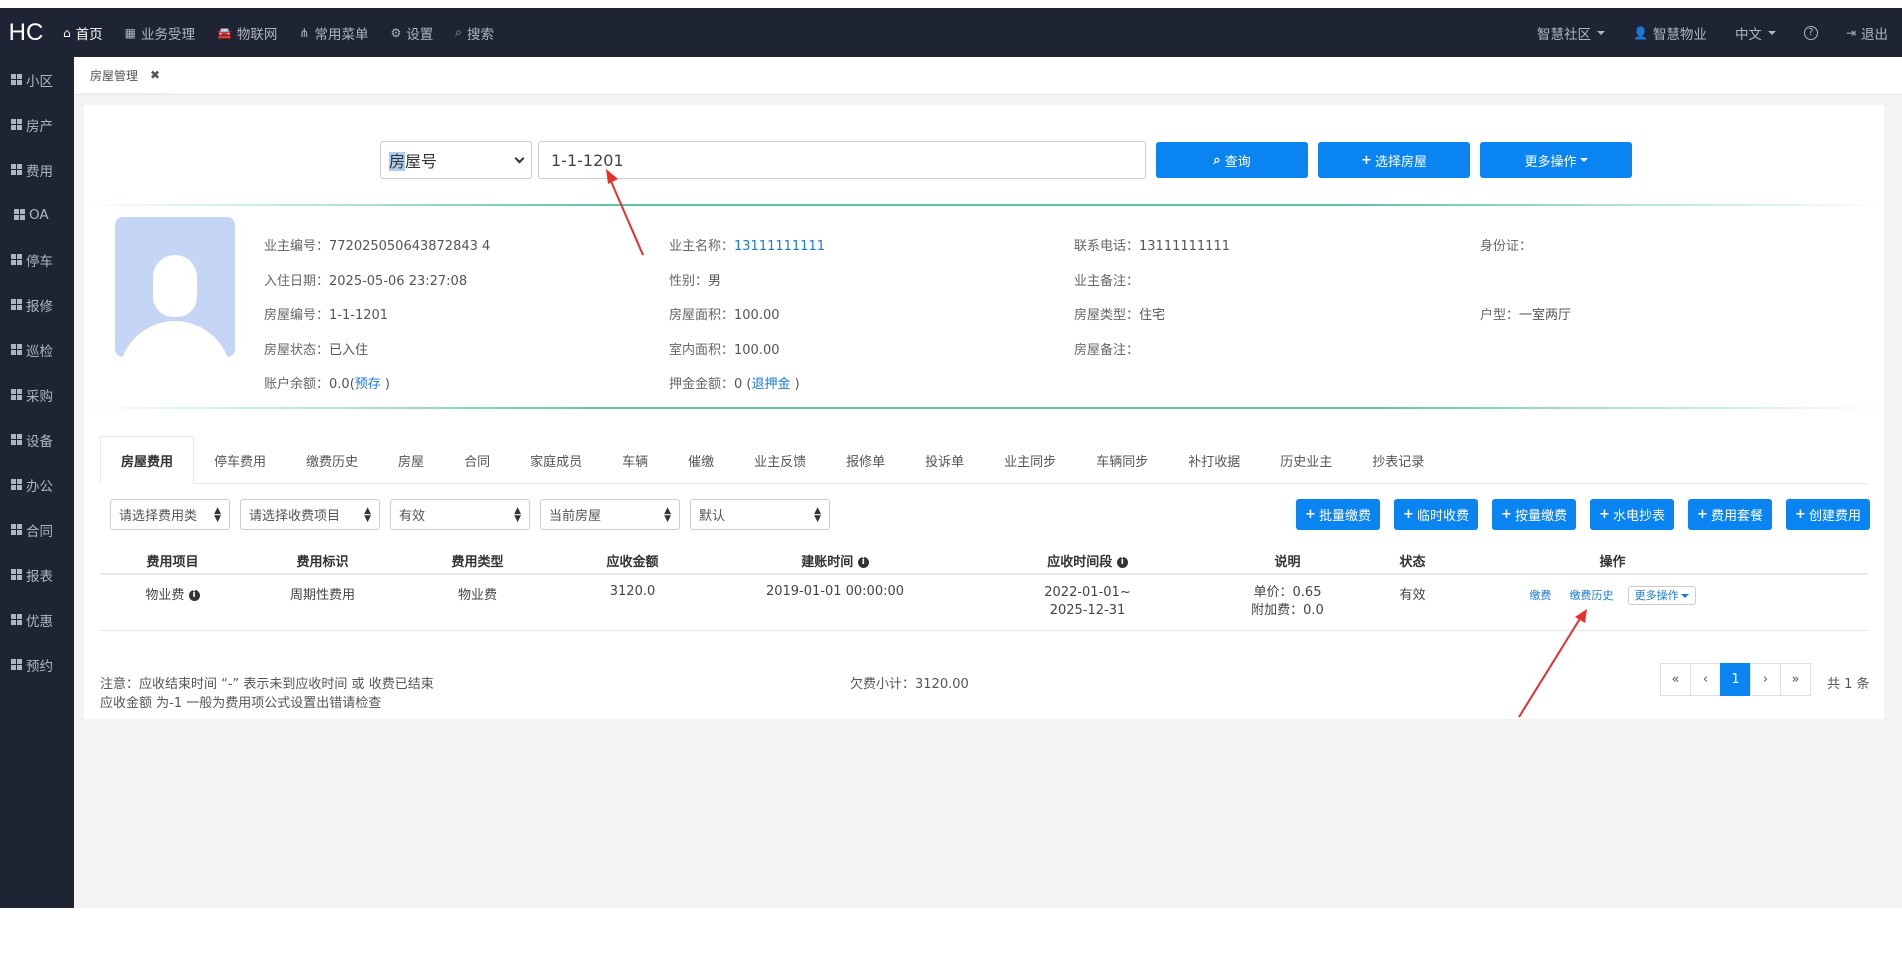  I want to click on help-button: ?, so click(1811, 32).